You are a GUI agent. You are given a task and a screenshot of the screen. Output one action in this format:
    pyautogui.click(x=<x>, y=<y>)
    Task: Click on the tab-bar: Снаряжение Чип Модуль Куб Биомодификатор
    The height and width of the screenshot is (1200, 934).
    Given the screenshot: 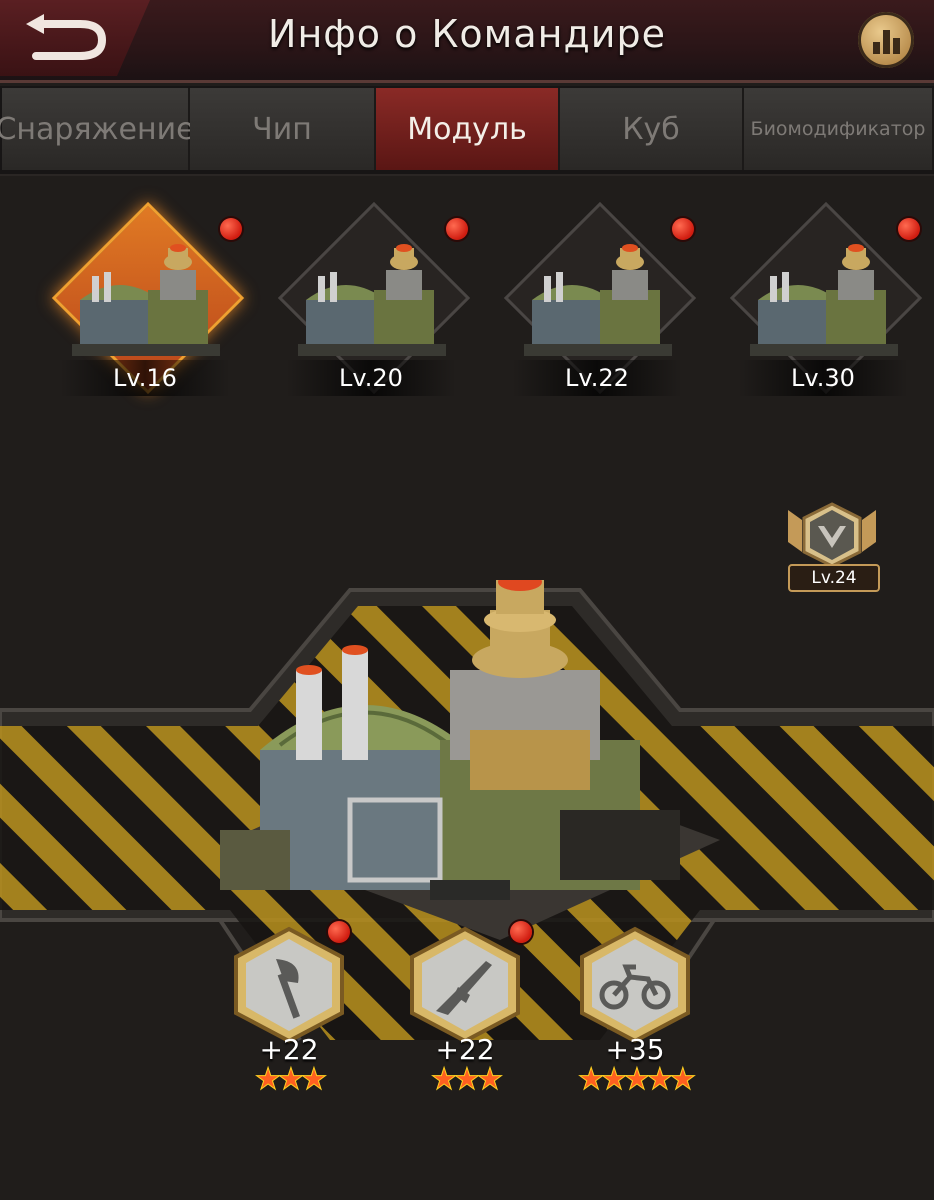 What is the action you would take?
    pyautogui.click(x=467, y=131)
    